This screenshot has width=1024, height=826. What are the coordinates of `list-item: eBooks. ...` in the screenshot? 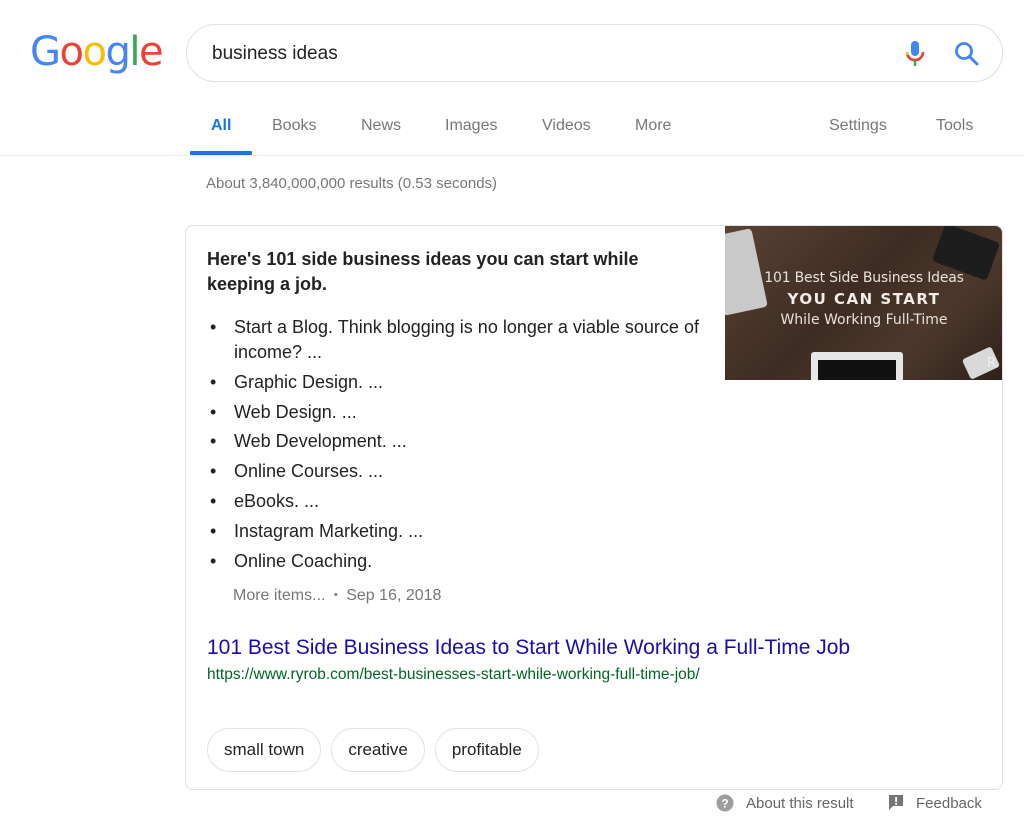 It's located at (457, 501).